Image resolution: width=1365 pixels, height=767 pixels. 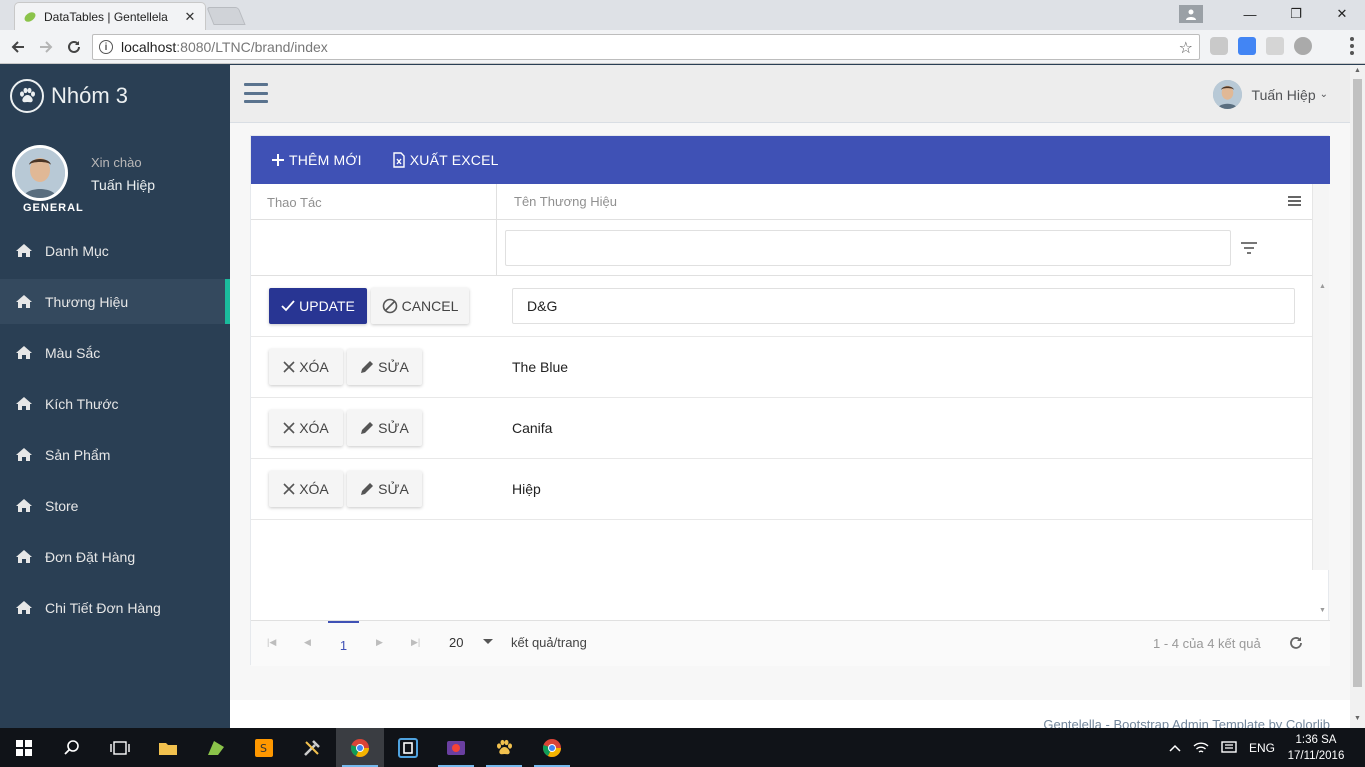 I want to click on user-menu: Tuấn Hiệp ⌄, so click(x=1270, y=94).